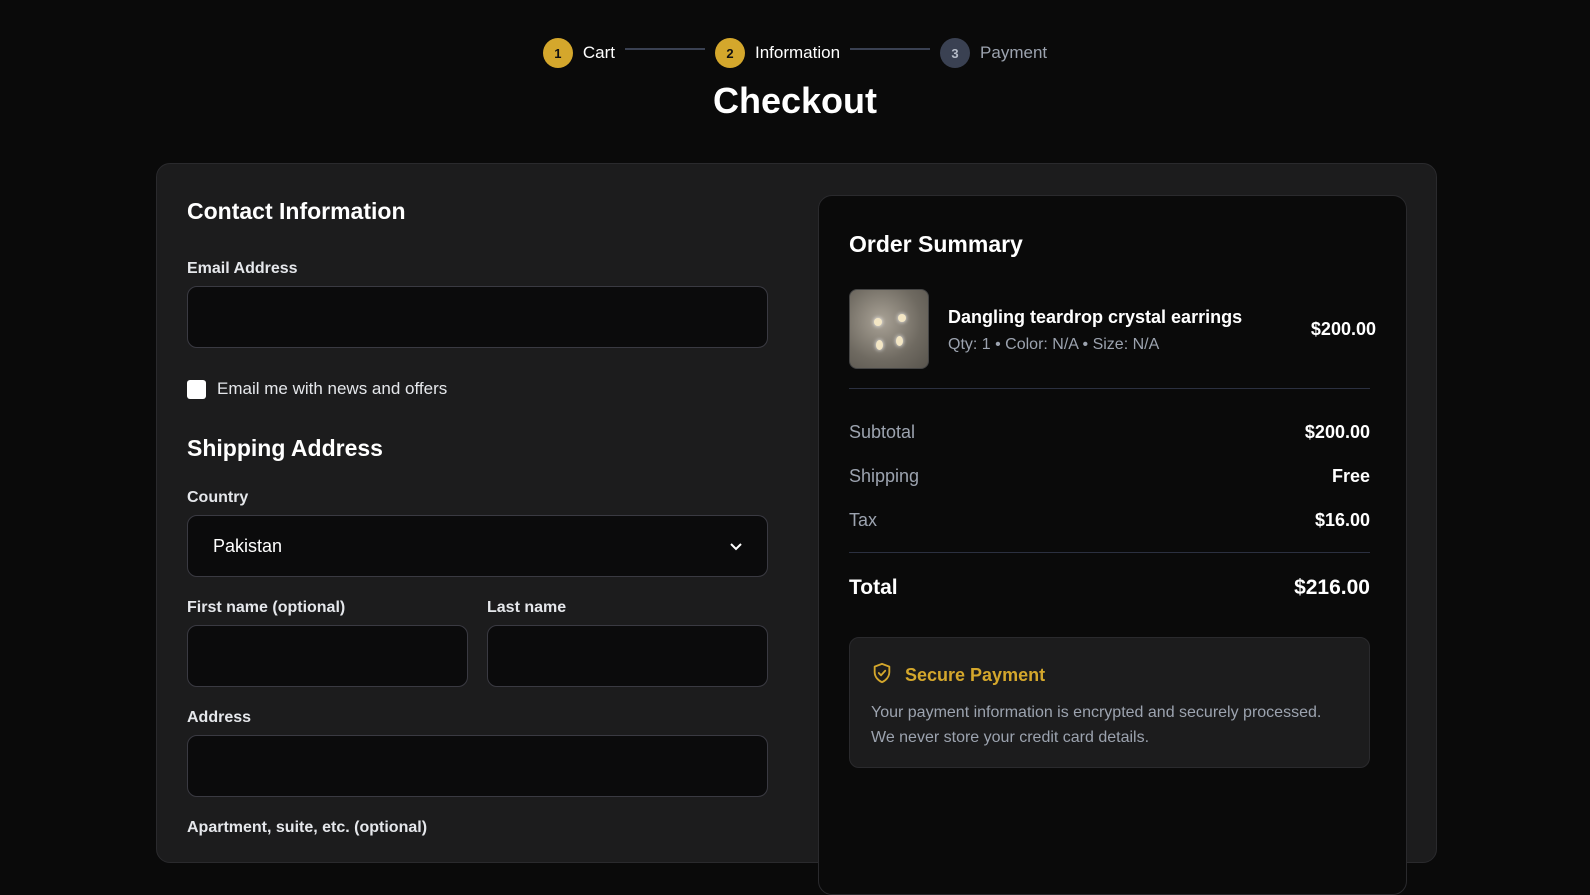  What do you see at coordinates (1332, 587) in the screenshot?
I see `total-value: $216.00` at bounding box center [1332, 587].